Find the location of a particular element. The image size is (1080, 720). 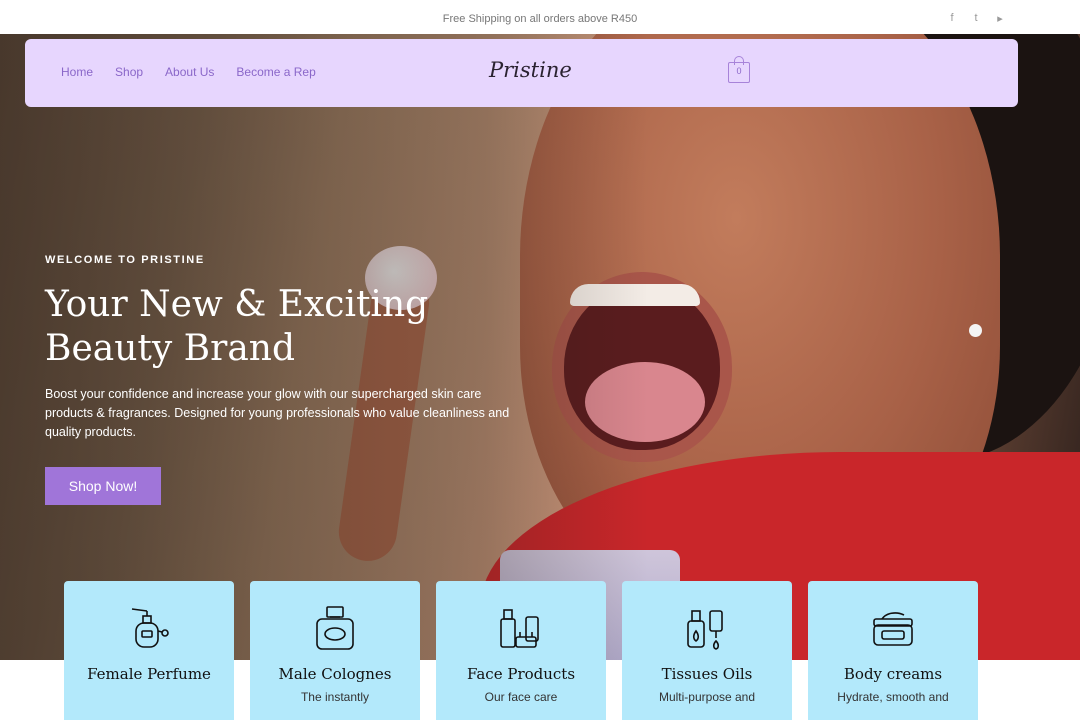

nav-link-about-us: About Us is located at coordinates (189, 72).